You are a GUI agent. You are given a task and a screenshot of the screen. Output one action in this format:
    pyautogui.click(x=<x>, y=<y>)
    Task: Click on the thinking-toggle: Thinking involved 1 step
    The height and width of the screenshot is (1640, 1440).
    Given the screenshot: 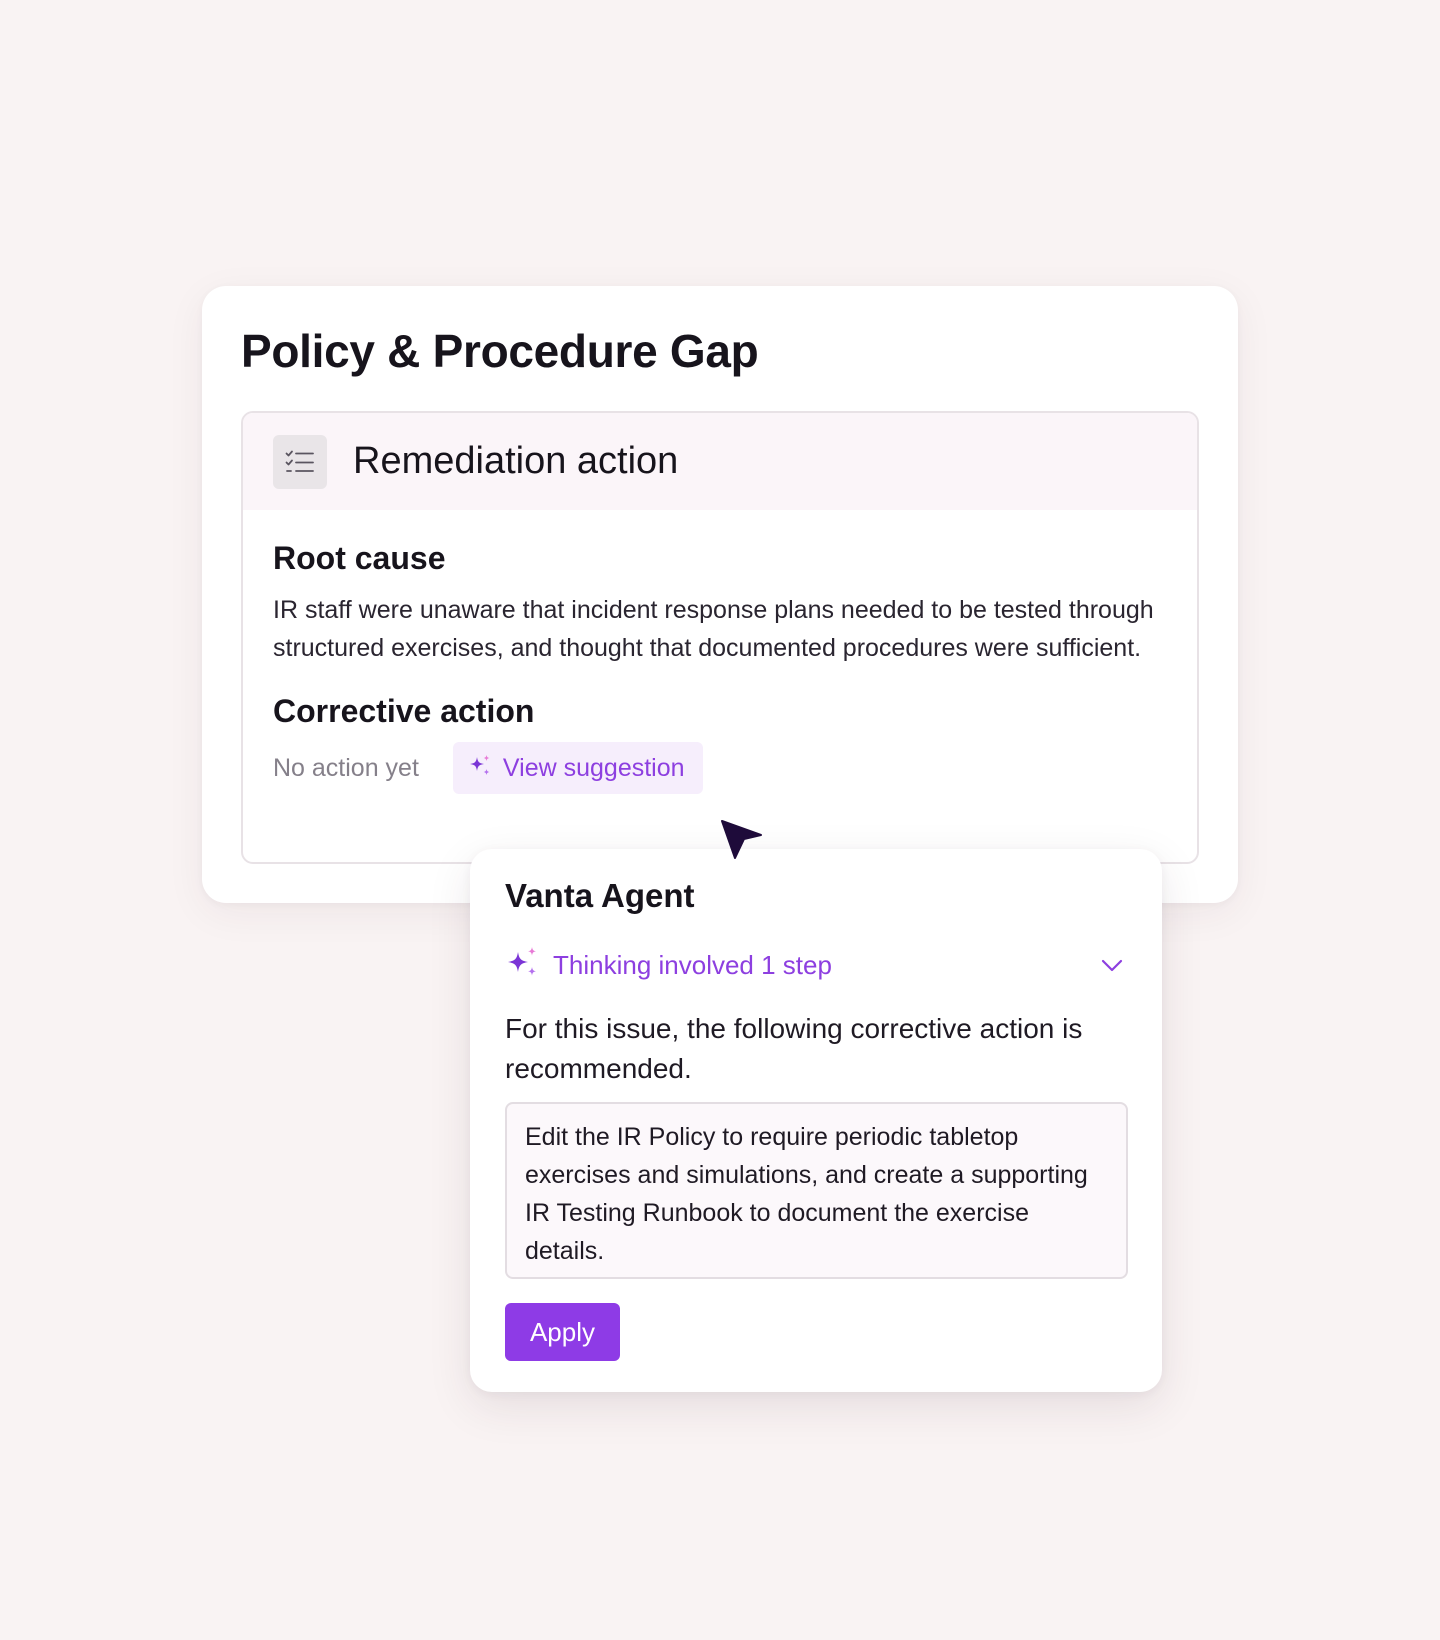 What is the action you would take?
    pyautogui.click(x=815, y=965)
    